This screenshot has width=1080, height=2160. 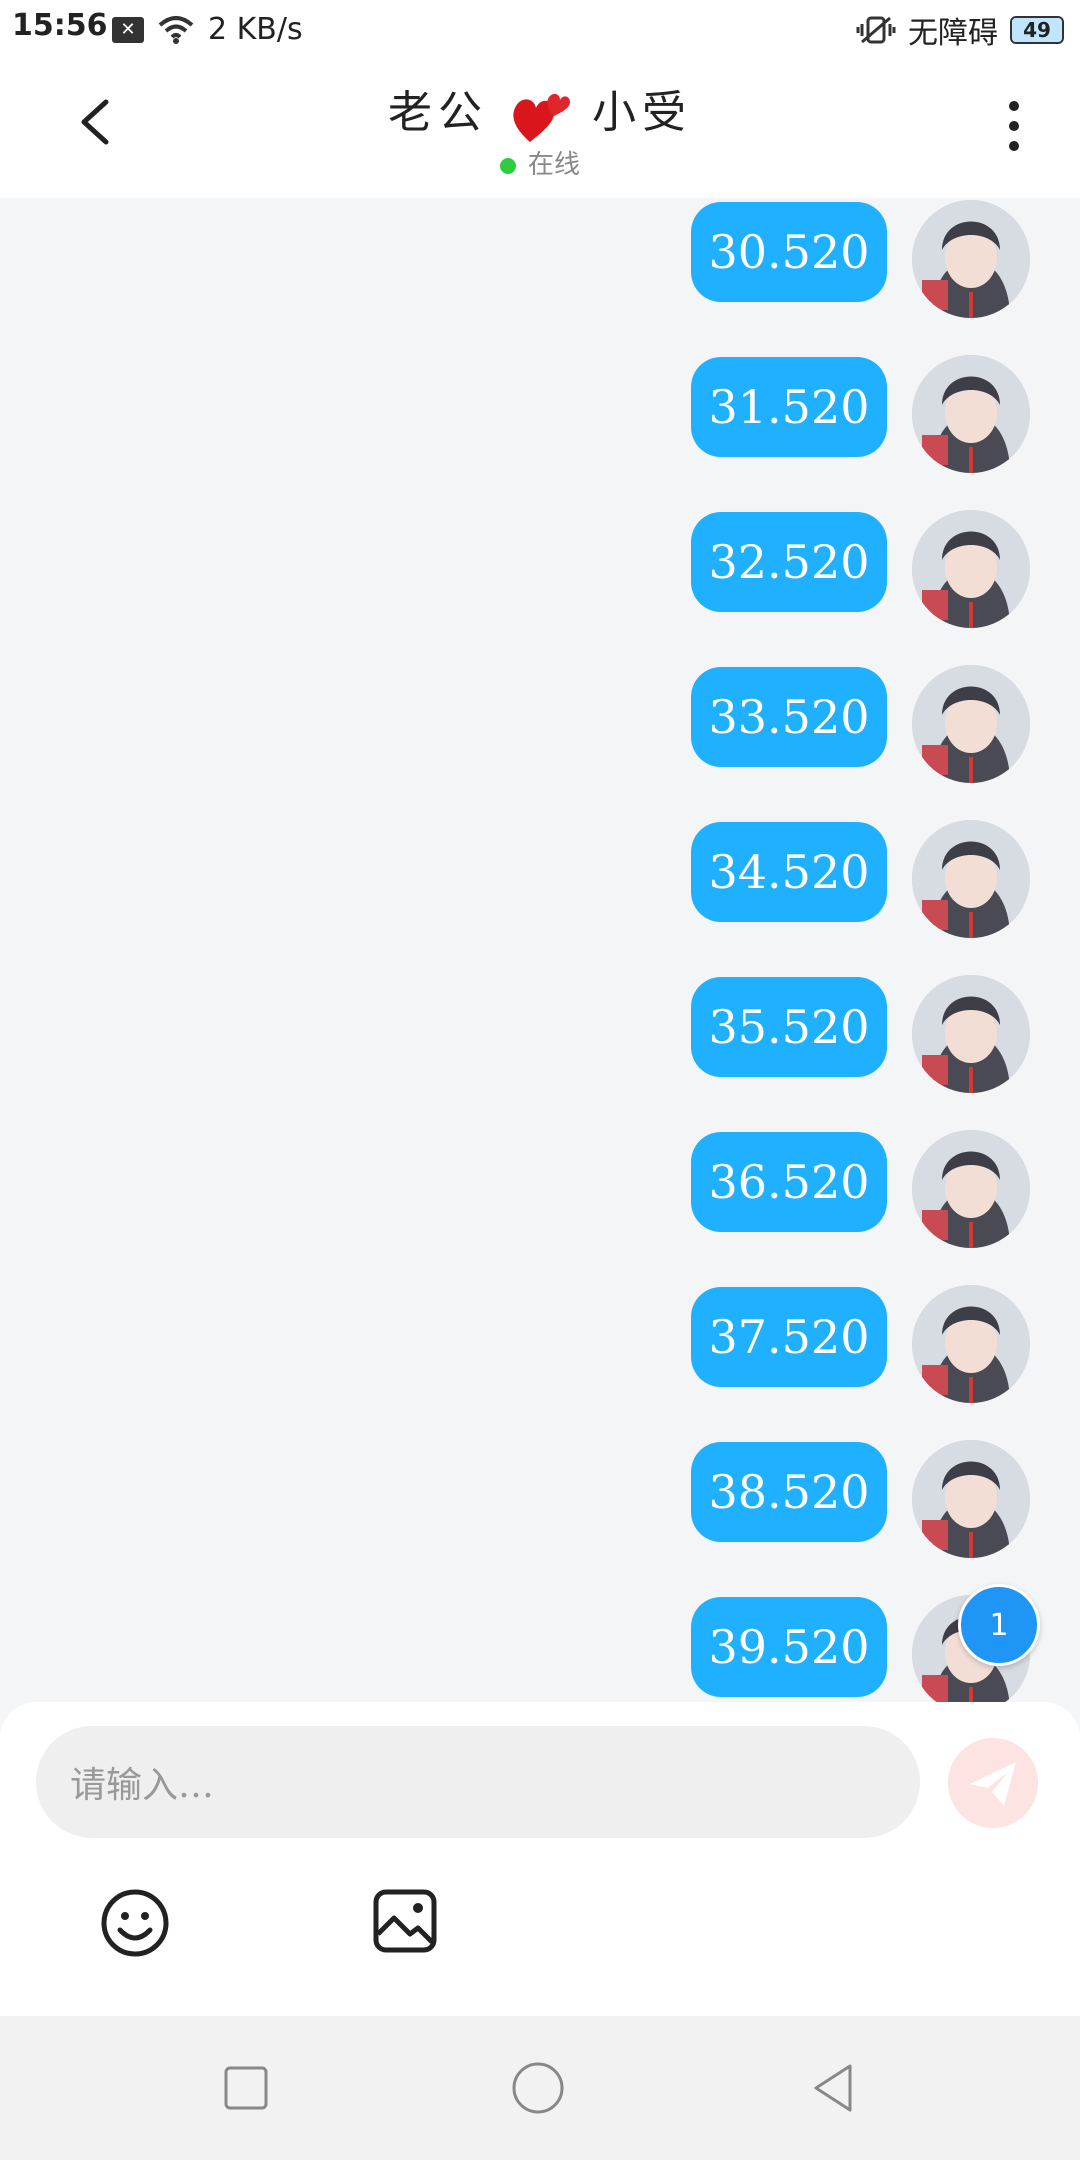 I want to click on message-bubble: 34.520, so click(x=789, y=872).